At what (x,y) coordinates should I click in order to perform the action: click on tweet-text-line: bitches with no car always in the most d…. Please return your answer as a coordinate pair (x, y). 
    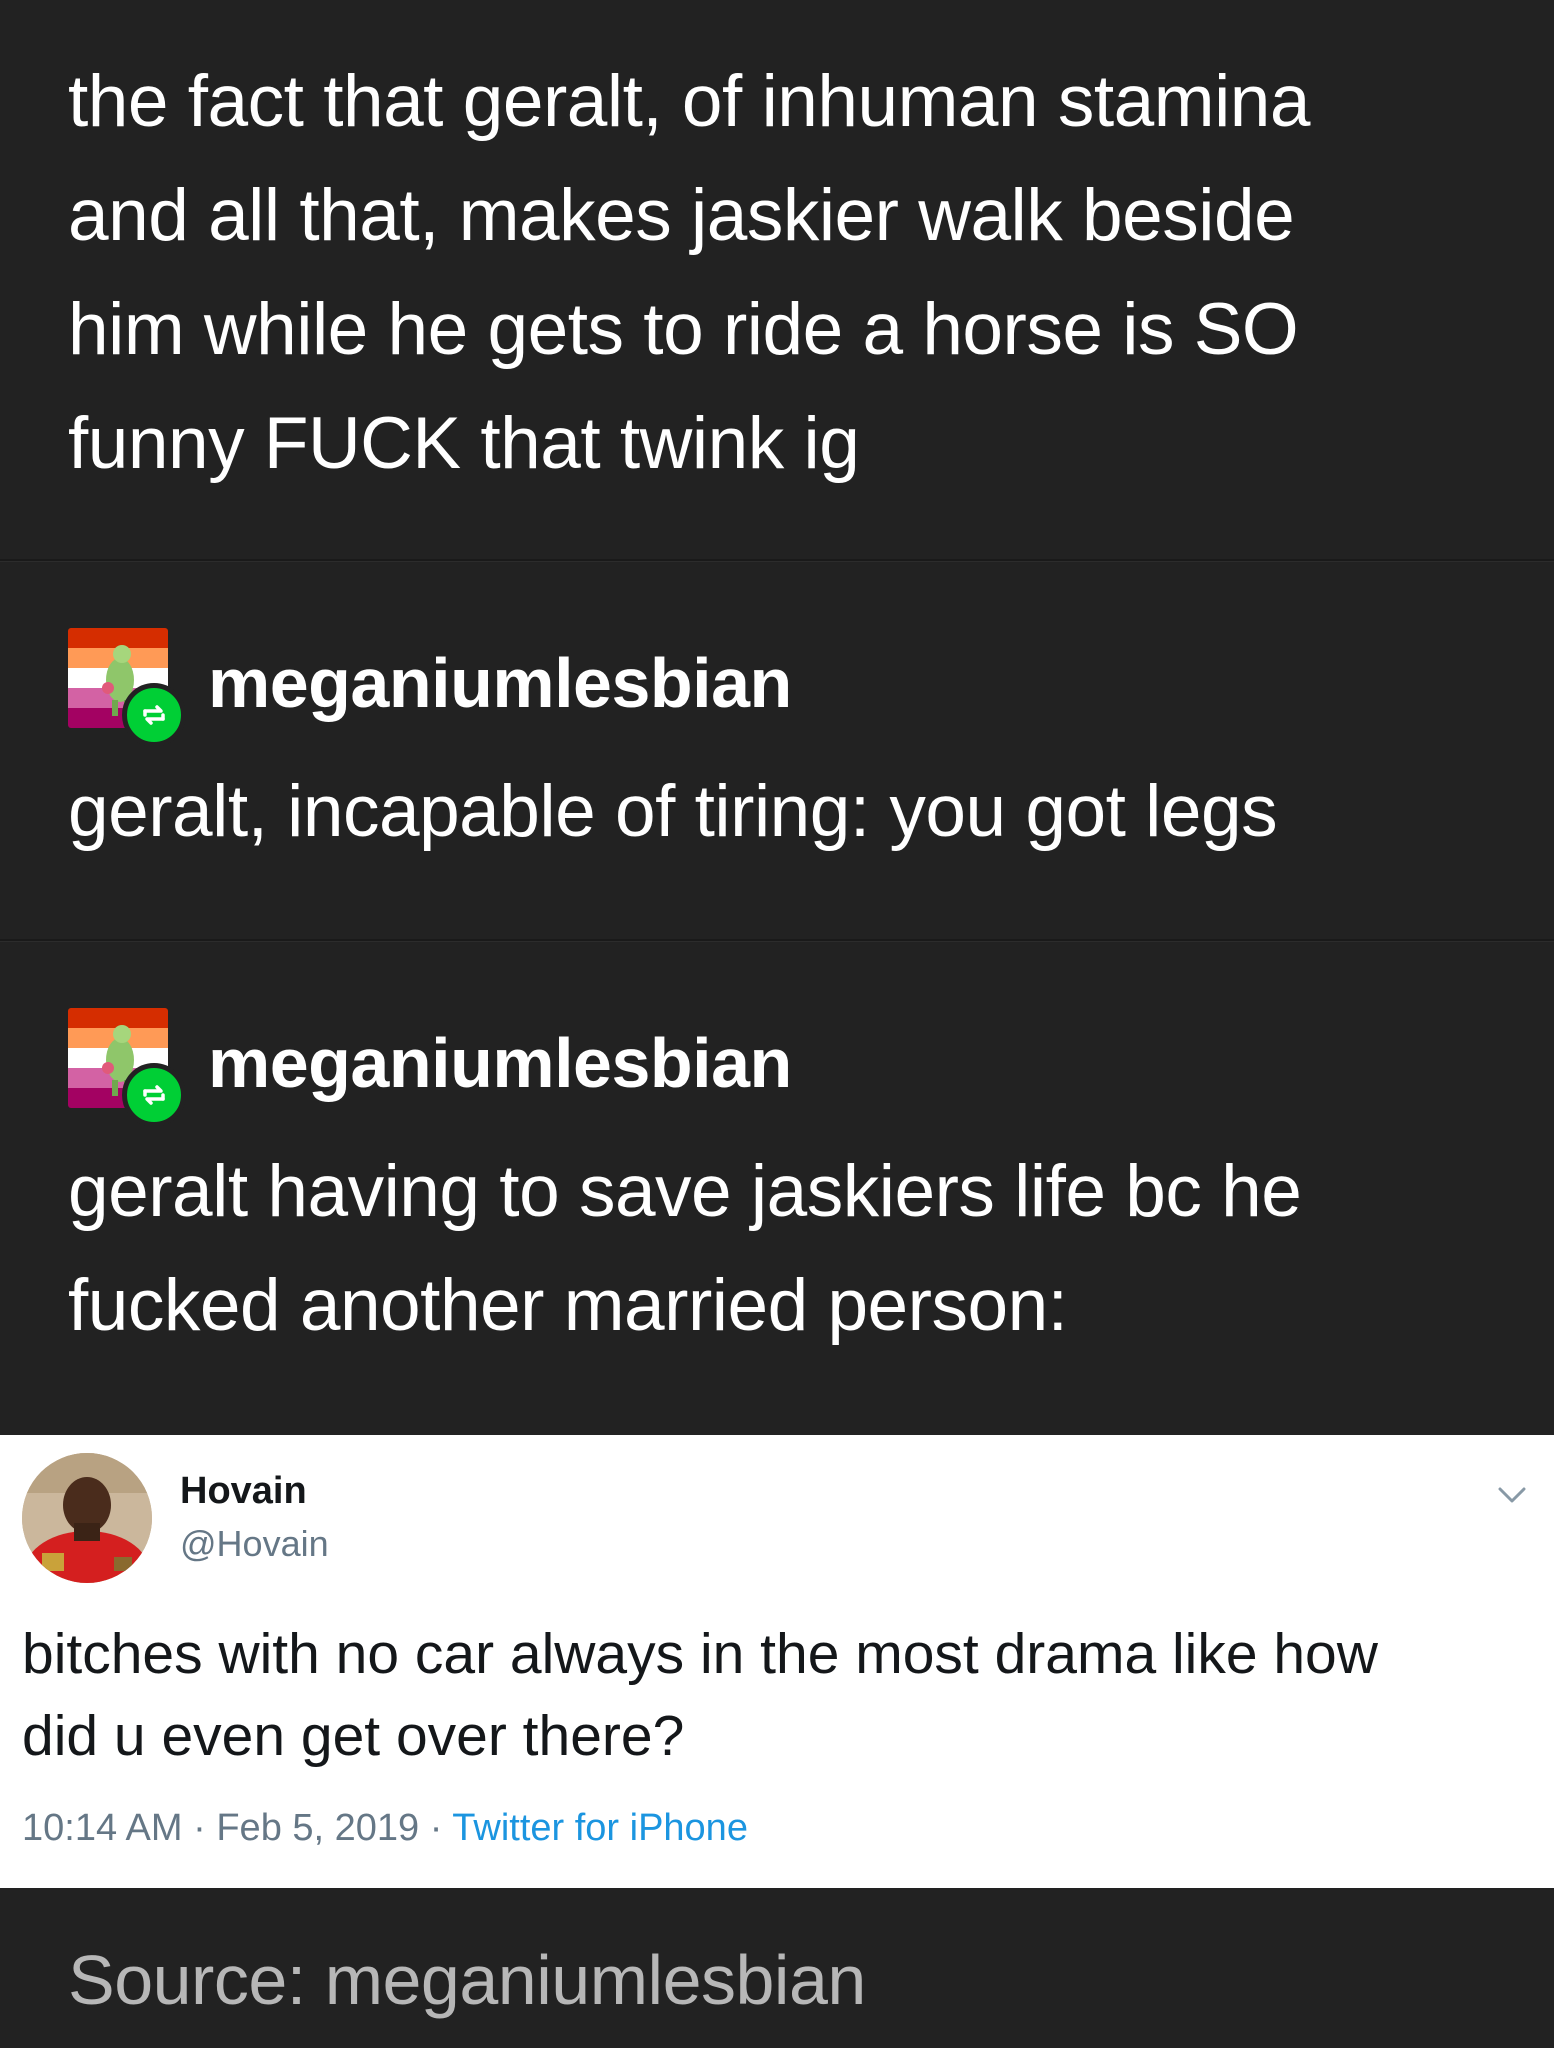
    Looking at the image, I should click on (700, 1654).